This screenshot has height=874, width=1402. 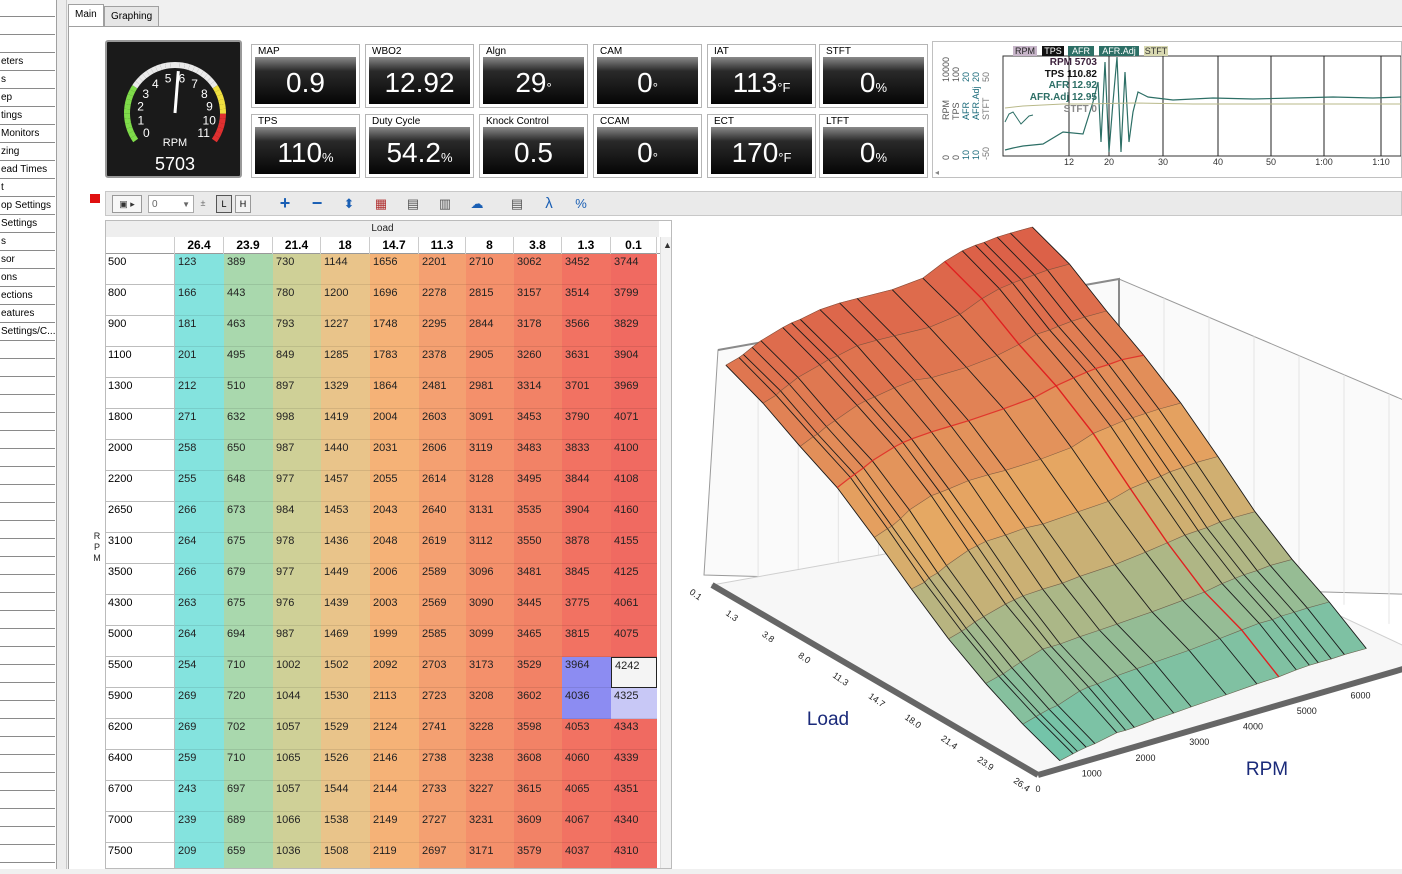 I want to click on table-cell: 780, so click(x=297, y=300).